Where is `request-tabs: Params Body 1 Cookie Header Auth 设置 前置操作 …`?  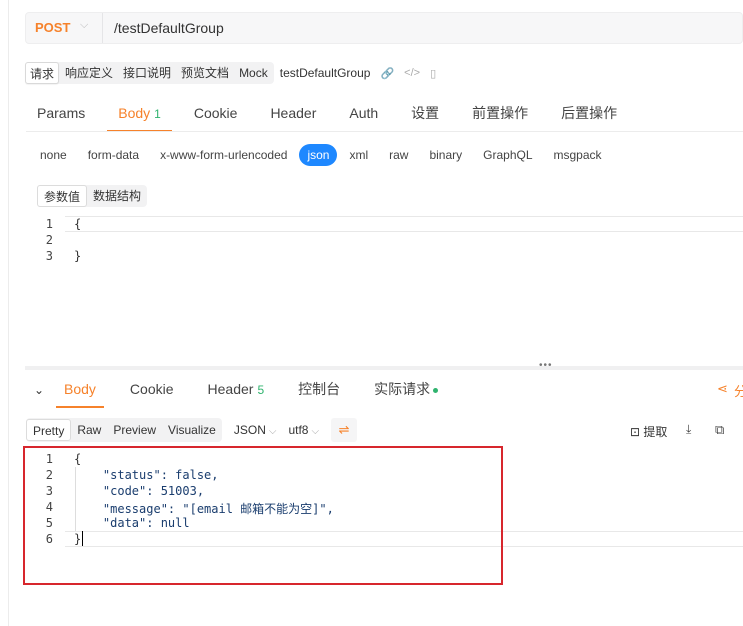
request-tabs: Params Body 1 Cookie Header Auth 设置 前置操作 … is located at coordinates (332, 116).